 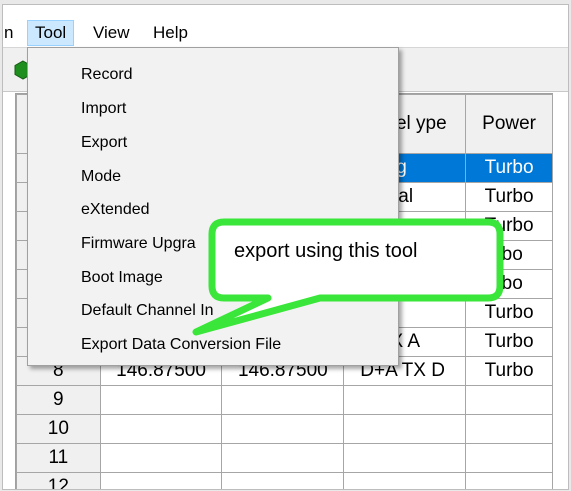 I want to click on callout-text: export using this tool, so click(x=326, y=251).